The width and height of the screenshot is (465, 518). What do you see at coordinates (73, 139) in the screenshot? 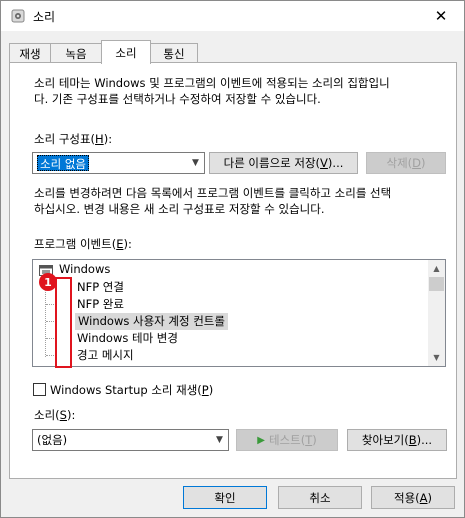
I see `scheme-label: 소리 구성표(H):` at bounding box center [73, 139].